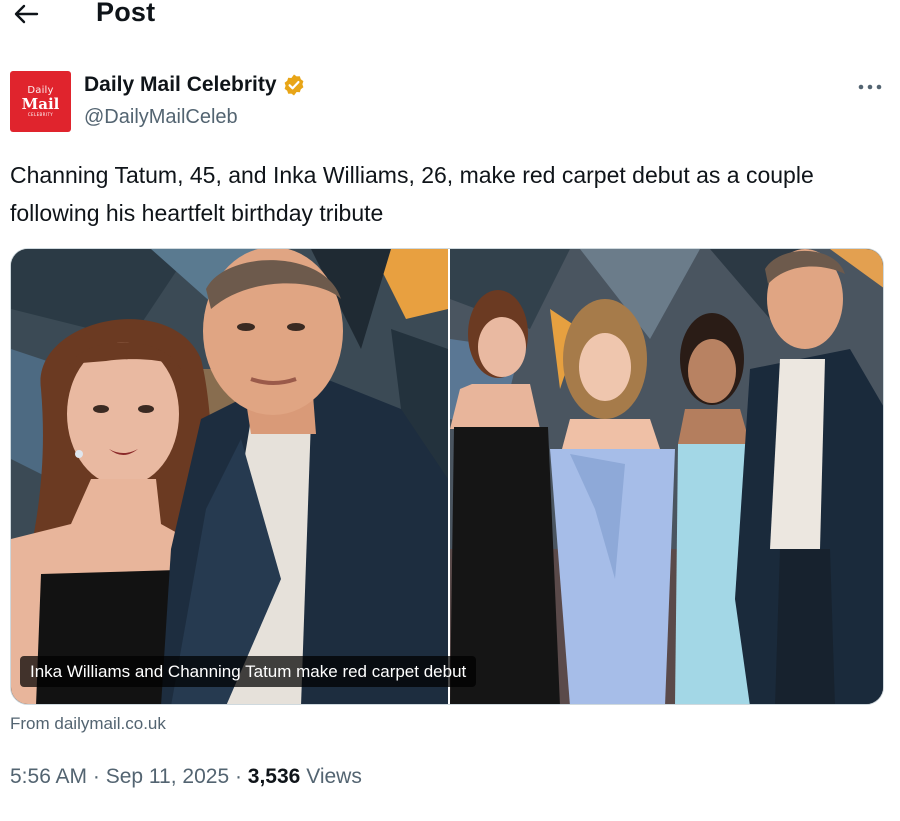 This screenshot has height=821, width=900. I want to click on back-button, so click(26, 14).